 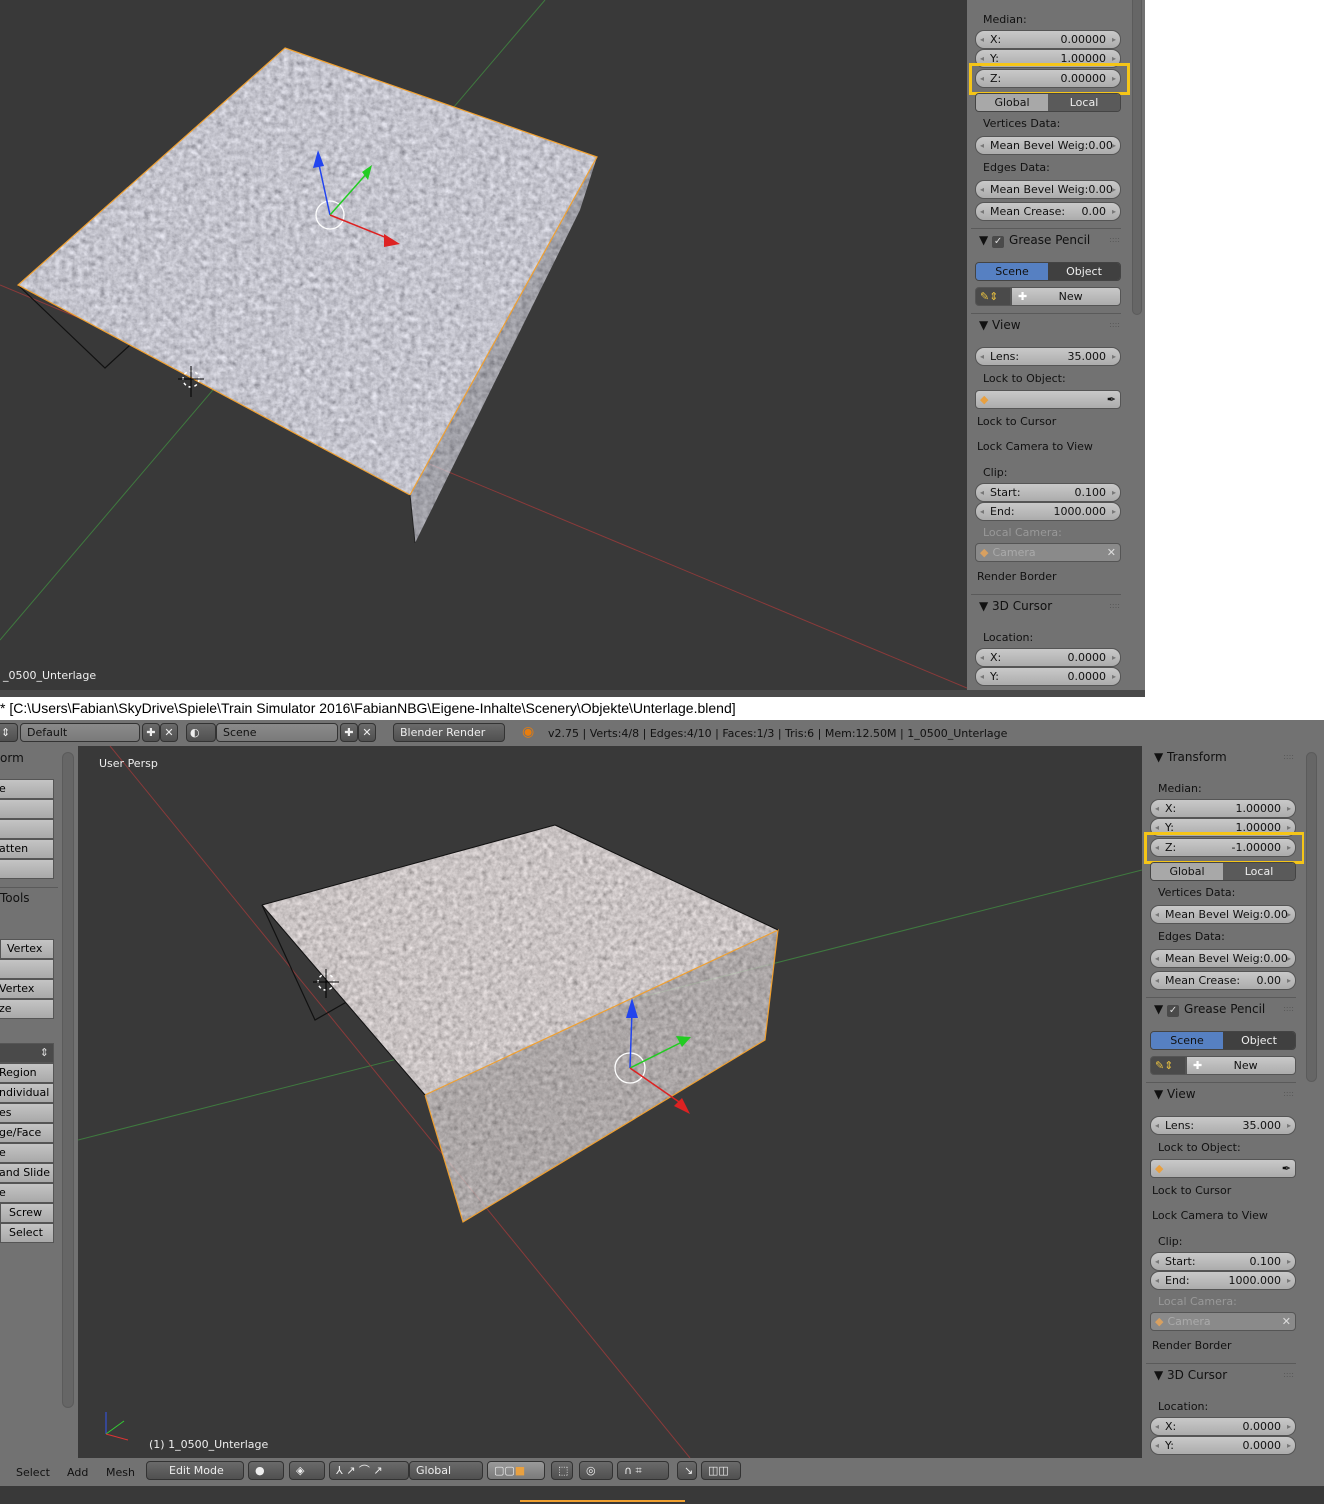 I want to click on manipulator-toggle-icon: ⅄ ↗ ⌒ ↗, so click(x=369, y=1470).